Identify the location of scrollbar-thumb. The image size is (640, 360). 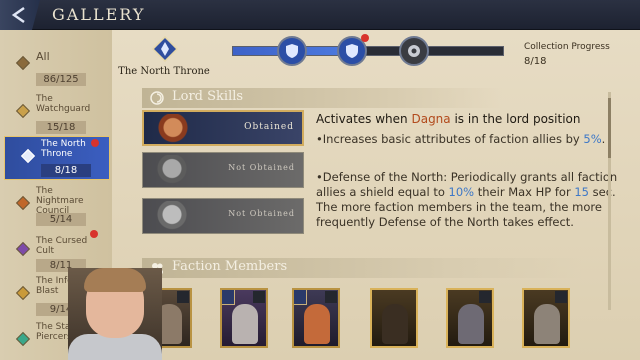
(609, 128).